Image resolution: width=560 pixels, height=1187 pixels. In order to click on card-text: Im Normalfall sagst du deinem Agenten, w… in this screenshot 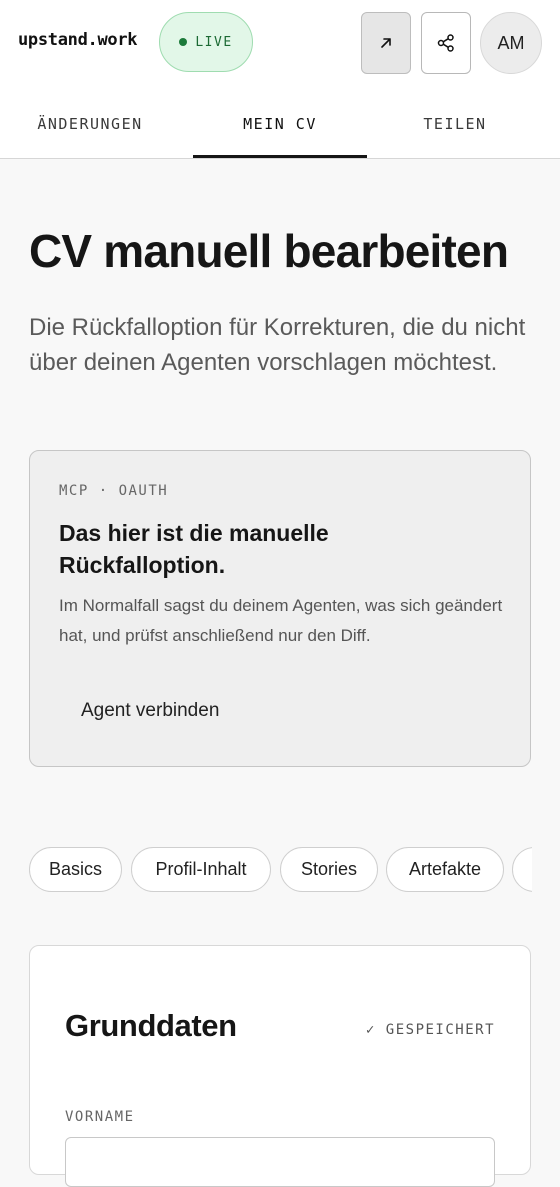, I will do `click(281, 620)`.